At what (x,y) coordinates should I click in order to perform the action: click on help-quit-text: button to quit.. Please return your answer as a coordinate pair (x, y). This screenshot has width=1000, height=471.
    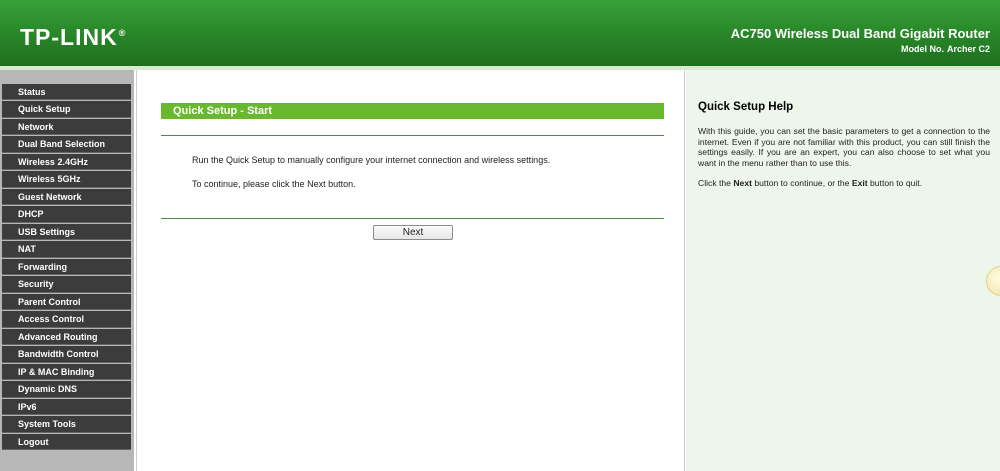
    Looking at the image, I should click on (896, 183).